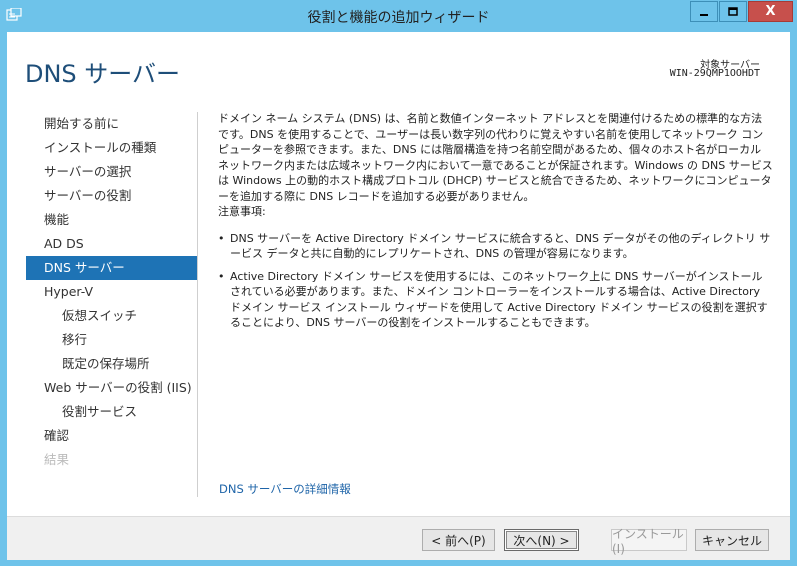 The height and width of the screenshot is (566, 797). I want to click on install-button: インストール(I), so click(649, 541).